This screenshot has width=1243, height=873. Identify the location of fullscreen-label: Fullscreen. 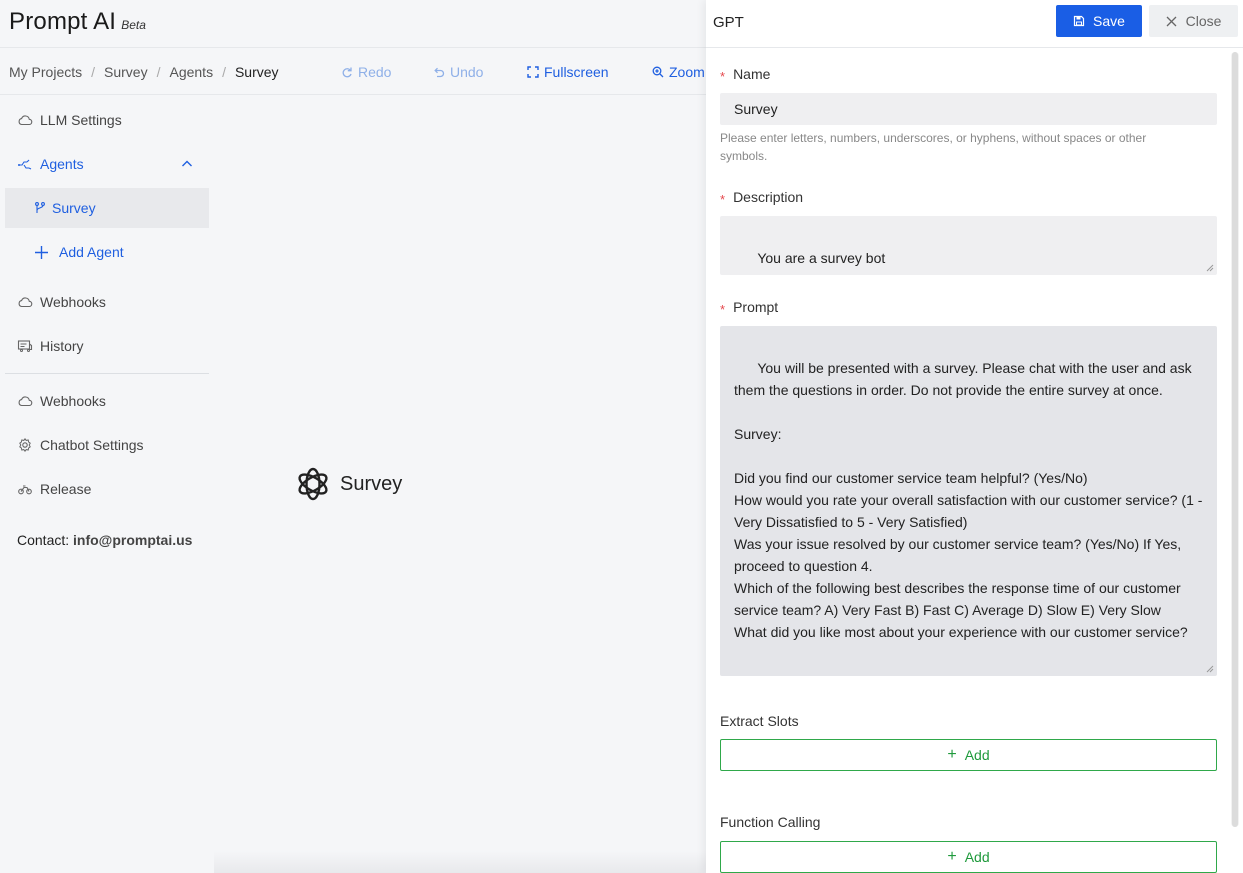
(576, 72).